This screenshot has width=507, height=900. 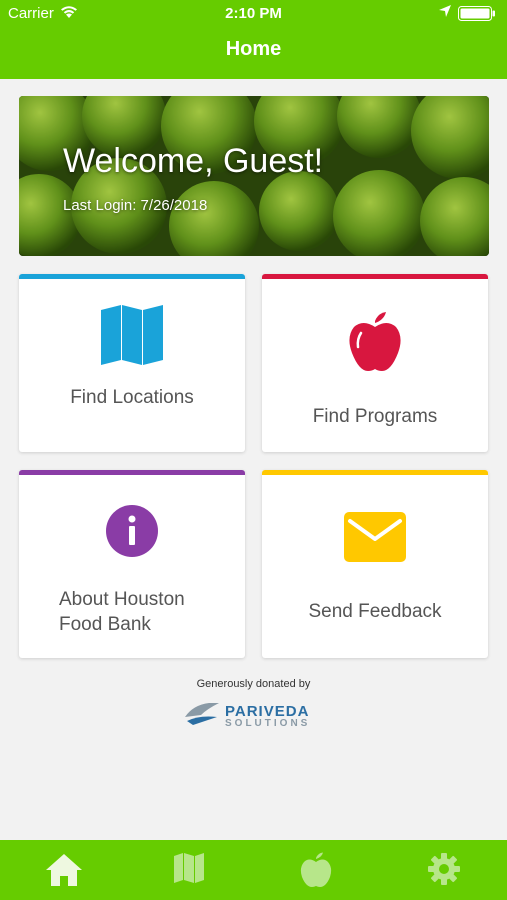 I want to click on send-feedback-card: Send Feedback, so click(x=375, y=564).